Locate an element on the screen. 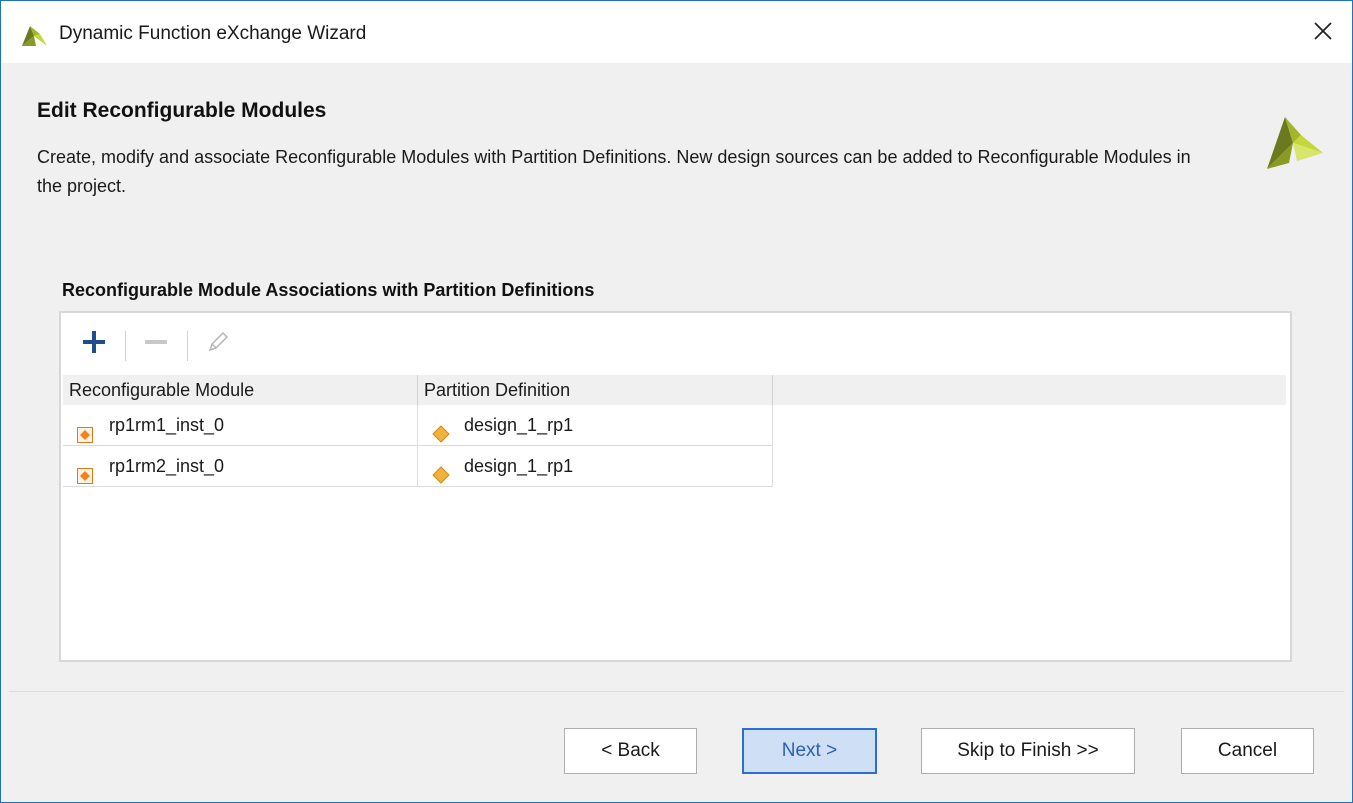 Image resolution: width=1353 pixels, height=803 pixels. module-cell: rp1rm2_inst_0 is located at coordinates (240, 466).